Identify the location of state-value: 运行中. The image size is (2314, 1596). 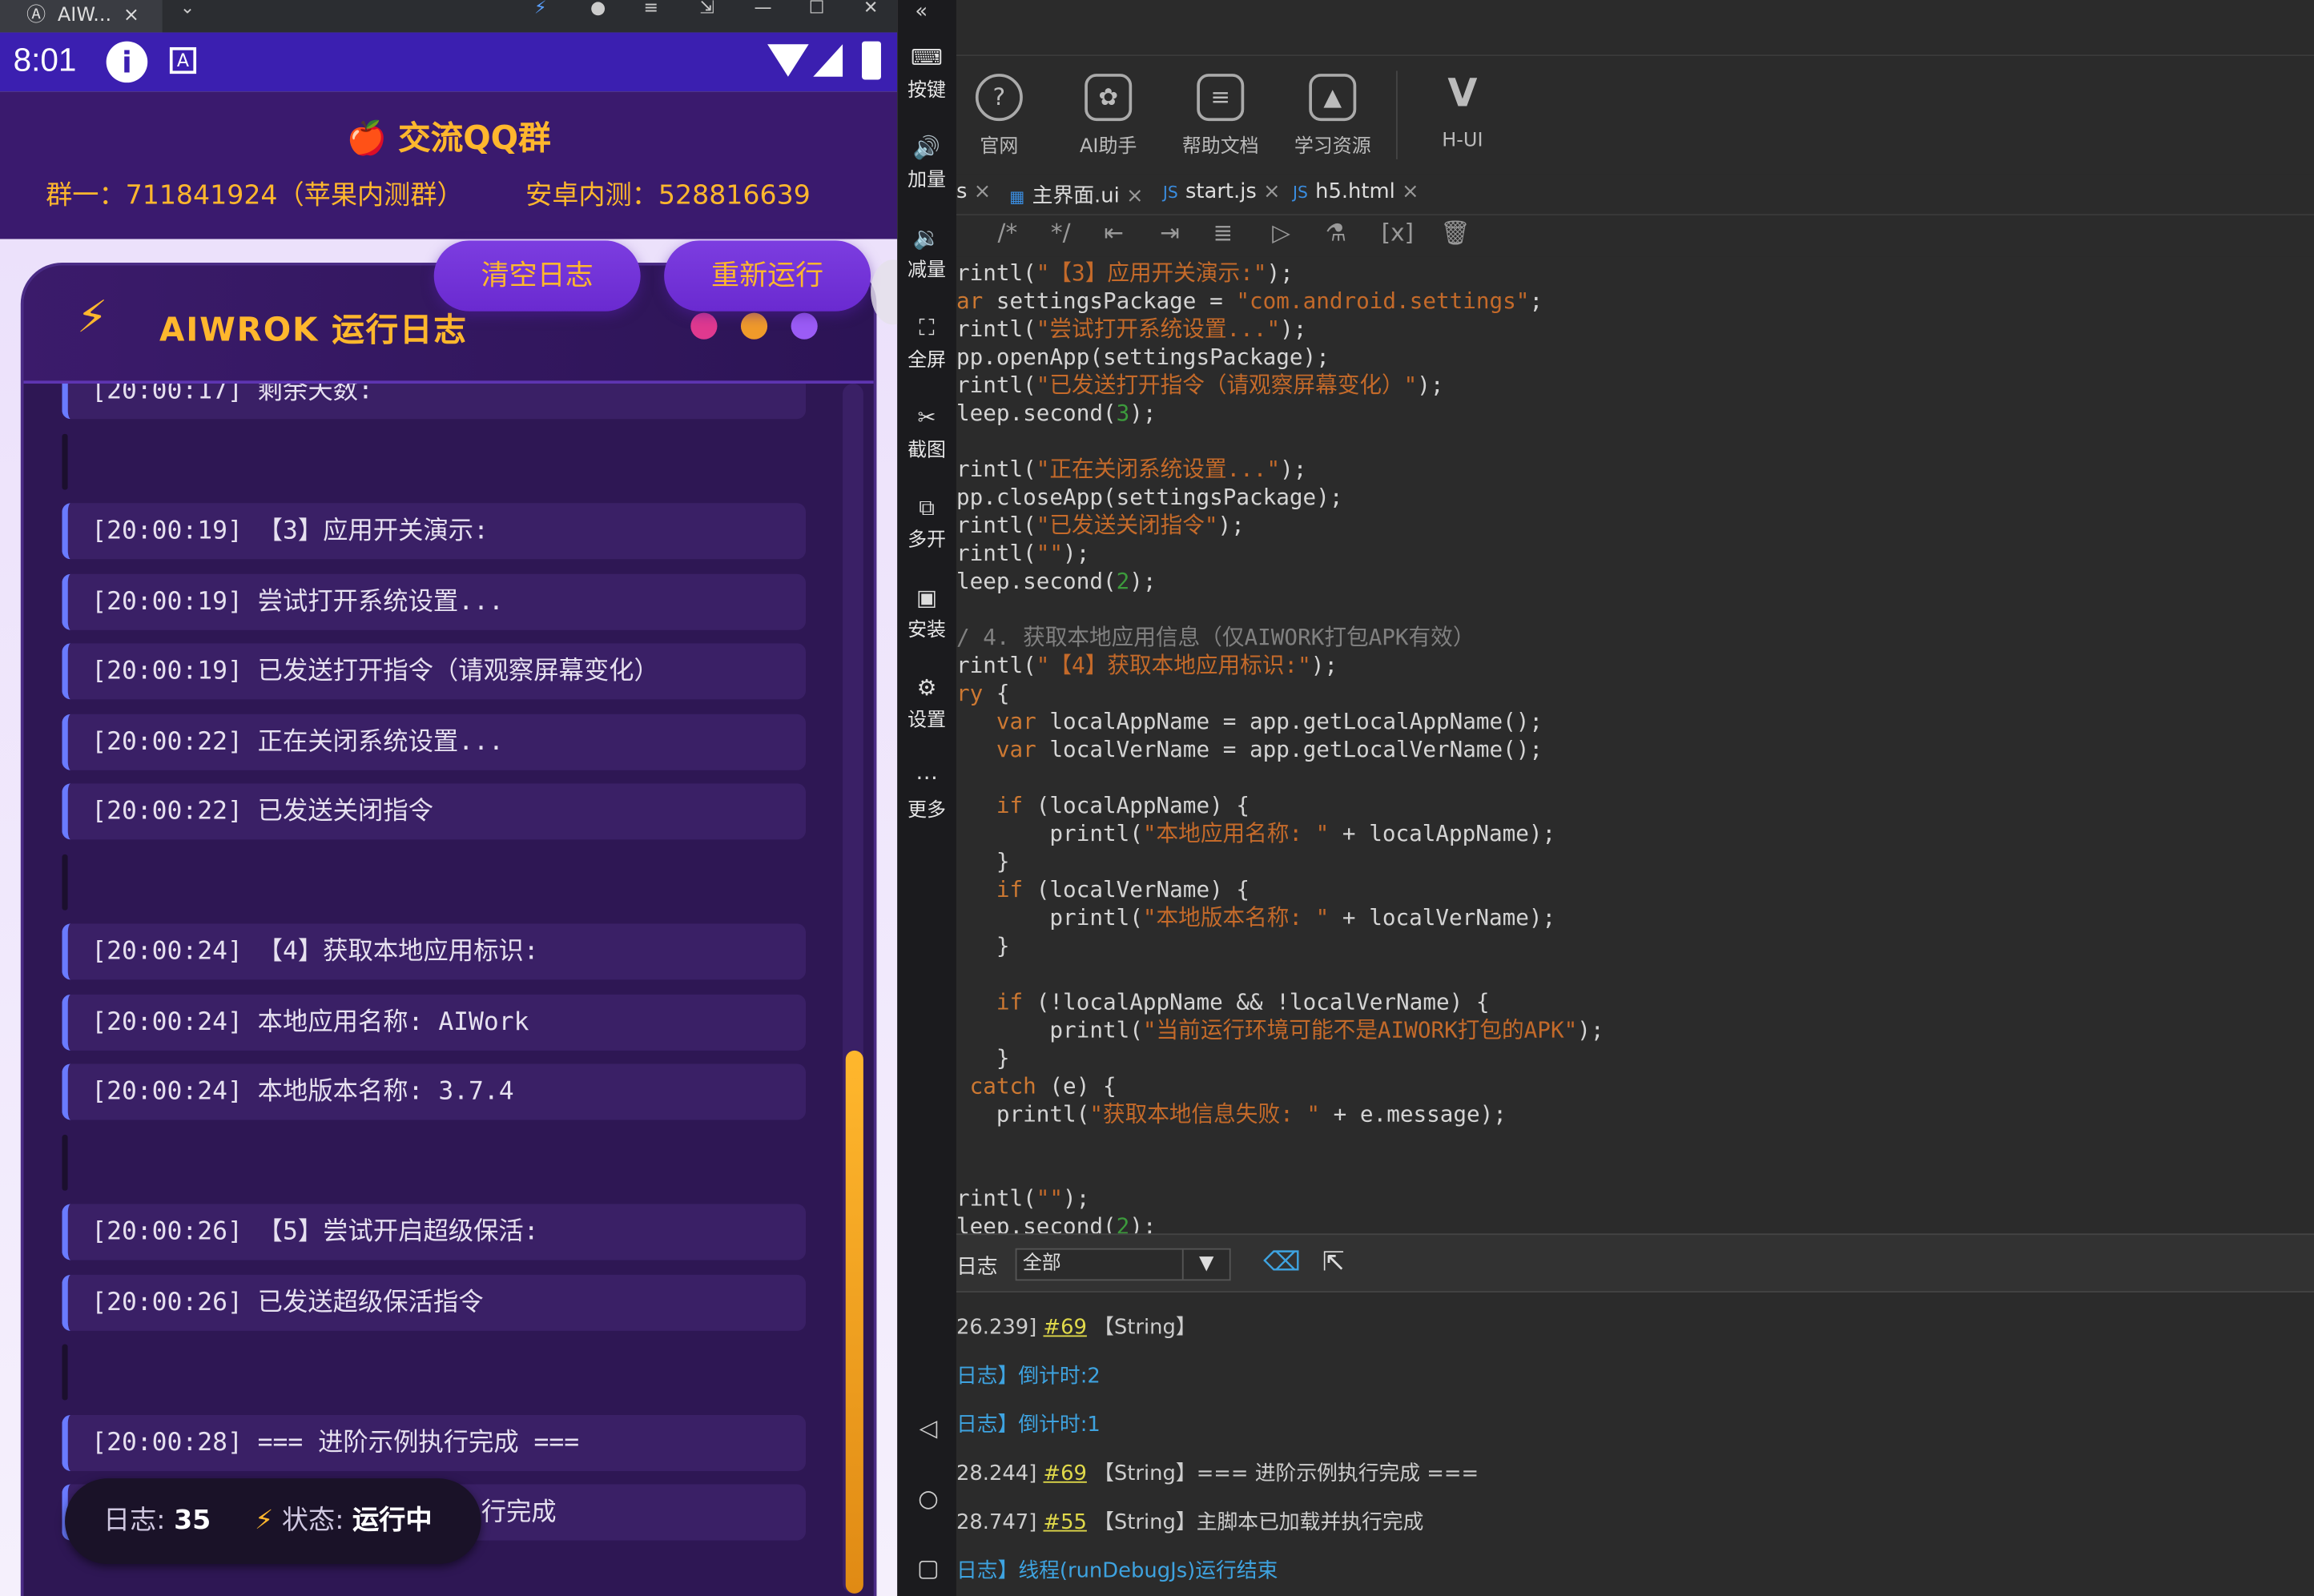
(392, 1521).